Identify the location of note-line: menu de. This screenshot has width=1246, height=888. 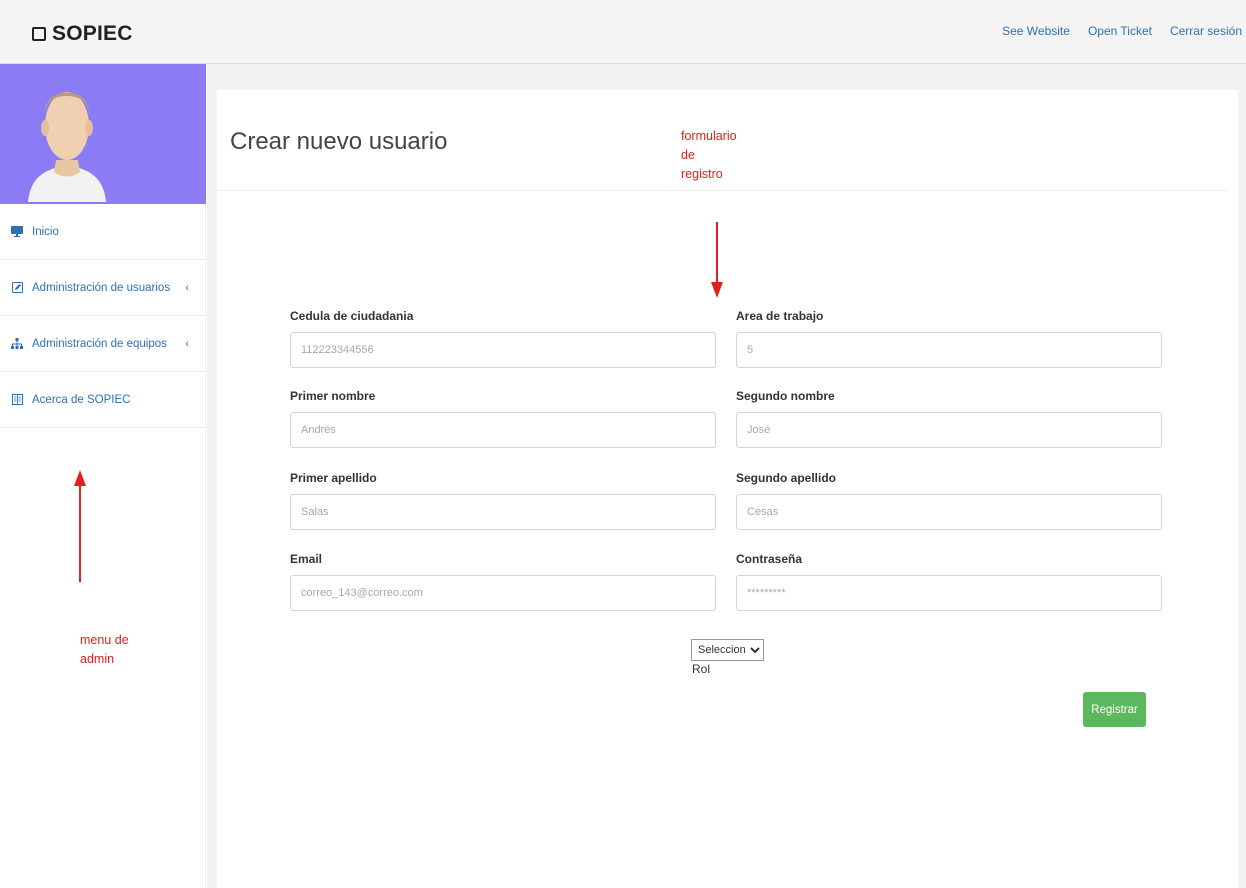
(104, 640).